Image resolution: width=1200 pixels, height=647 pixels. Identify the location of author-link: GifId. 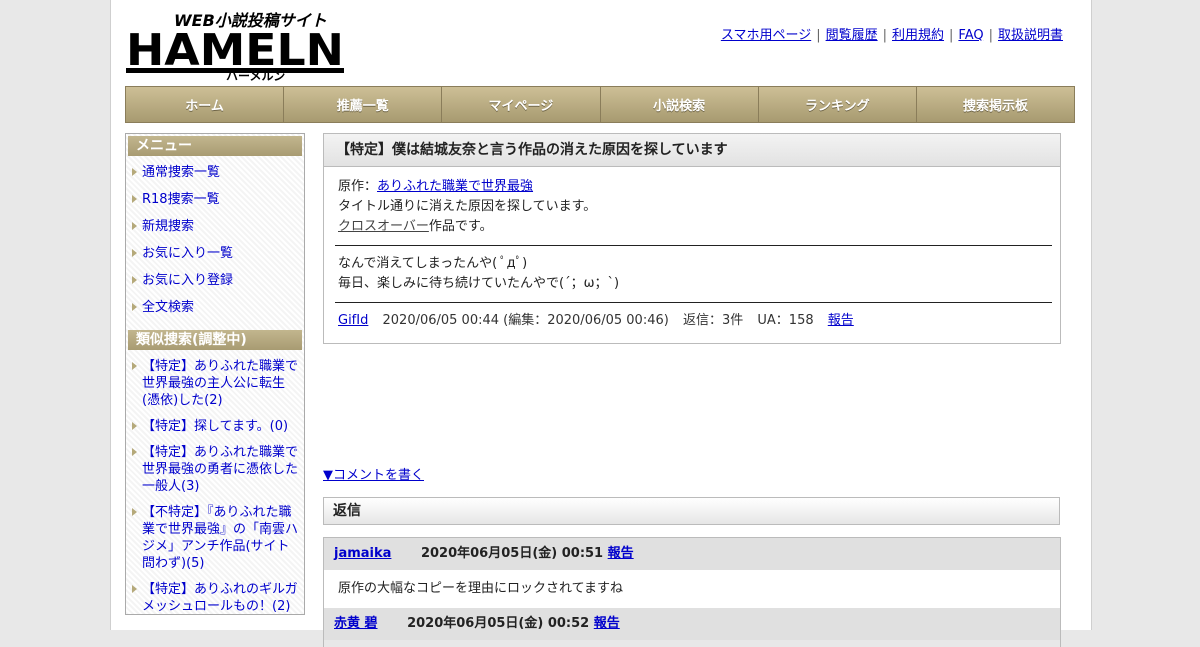
(353, 320).